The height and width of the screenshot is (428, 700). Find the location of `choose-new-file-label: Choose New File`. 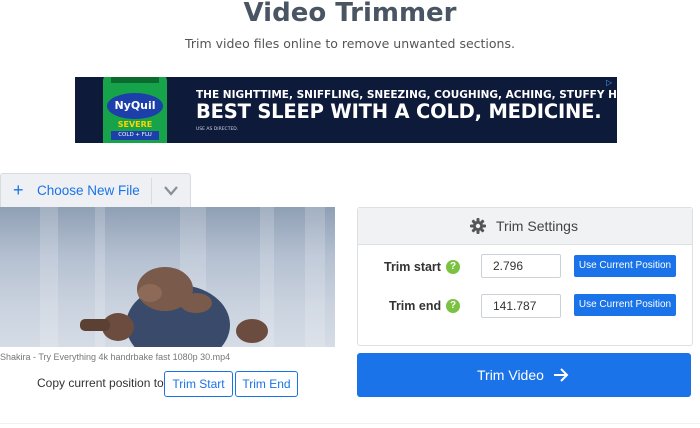

choose-new-file-label: Choose New File is located at coordinates (88, 190).